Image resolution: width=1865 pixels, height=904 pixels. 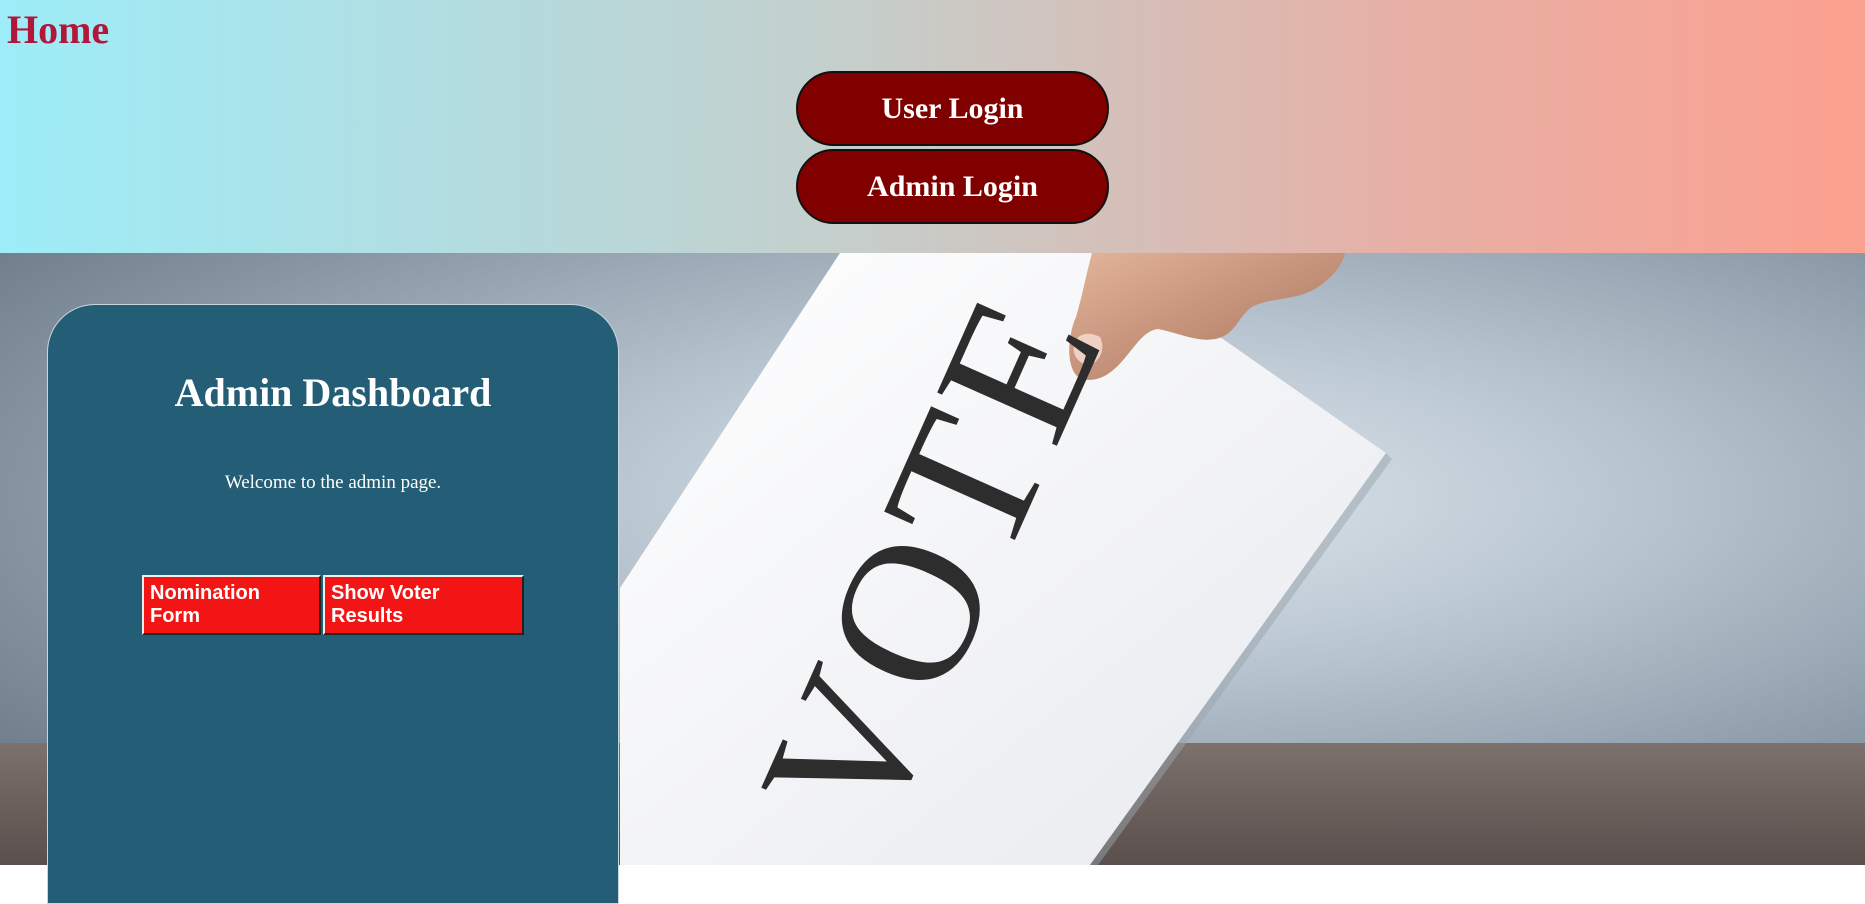 I want to click on action-buttons: Nomination Form Show Voter Results, so click(x=333, y=605).